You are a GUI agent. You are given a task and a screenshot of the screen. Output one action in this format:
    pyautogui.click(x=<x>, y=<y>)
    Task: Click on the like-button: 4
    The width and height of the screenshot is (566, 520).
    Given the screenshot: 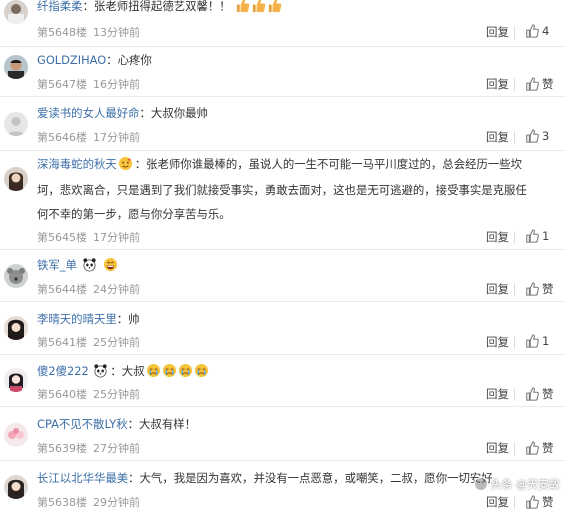 What is the action you would take?
    pyautogui.click(x=537, y=31)
    